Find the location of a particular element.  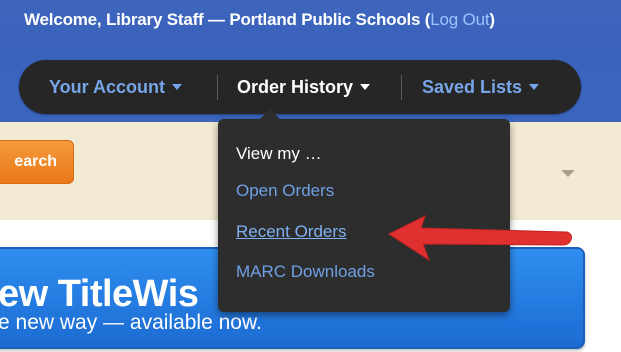

menu-item-marc-downloads: MARC Downloads is located at coordinates (305, 272).